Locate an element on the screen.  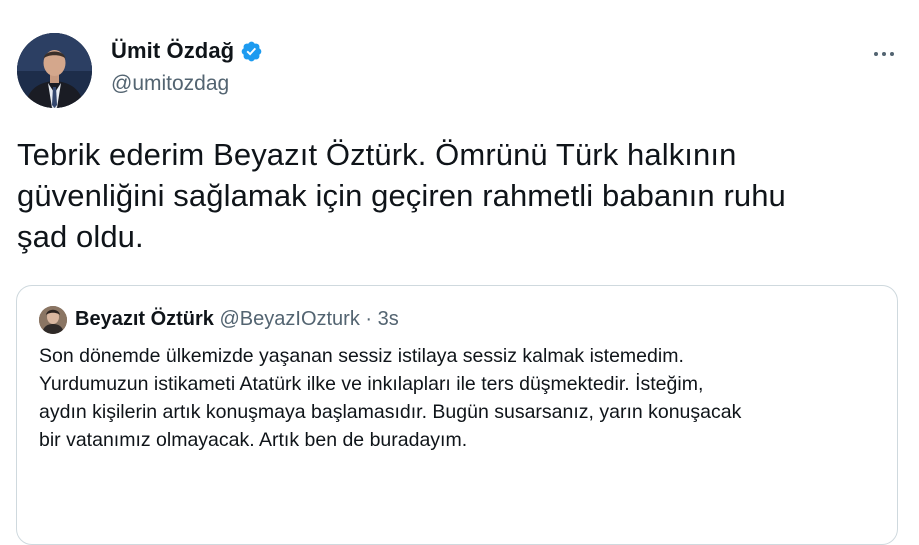
more-options-icon is located at coordinates (876, 54).